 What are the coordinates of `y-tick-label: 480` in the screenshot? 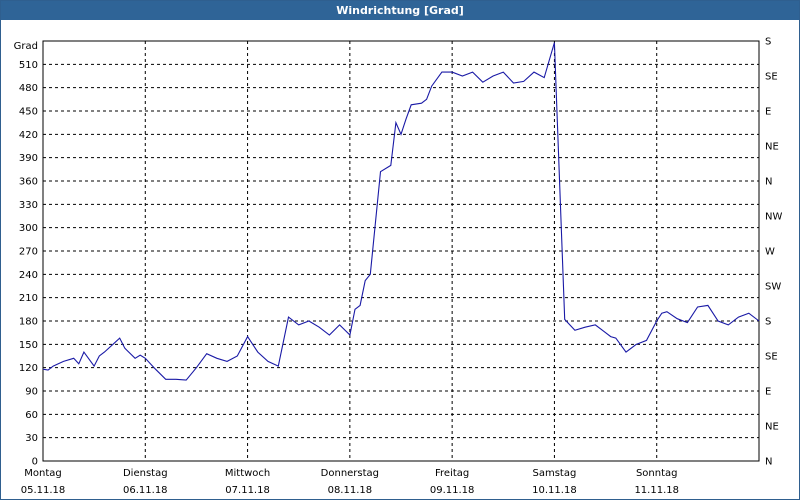 It's located at (28, 88).